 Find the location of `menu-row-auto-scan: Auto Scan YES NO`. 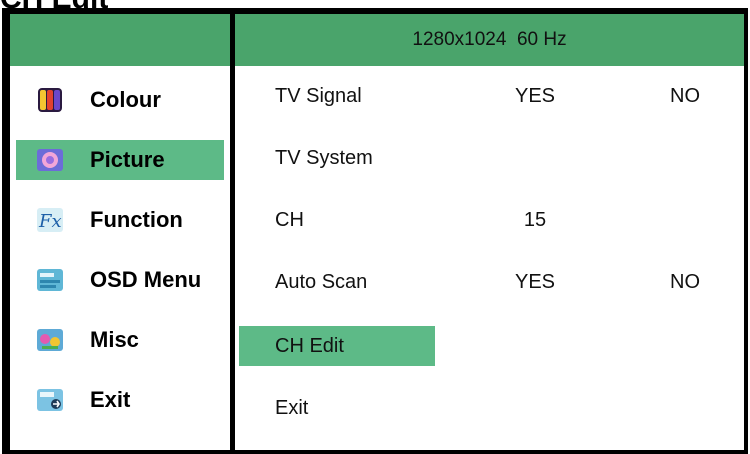

menu-row-auto-scan: Auto Scan YES NO is located at coordinates (489, 282).